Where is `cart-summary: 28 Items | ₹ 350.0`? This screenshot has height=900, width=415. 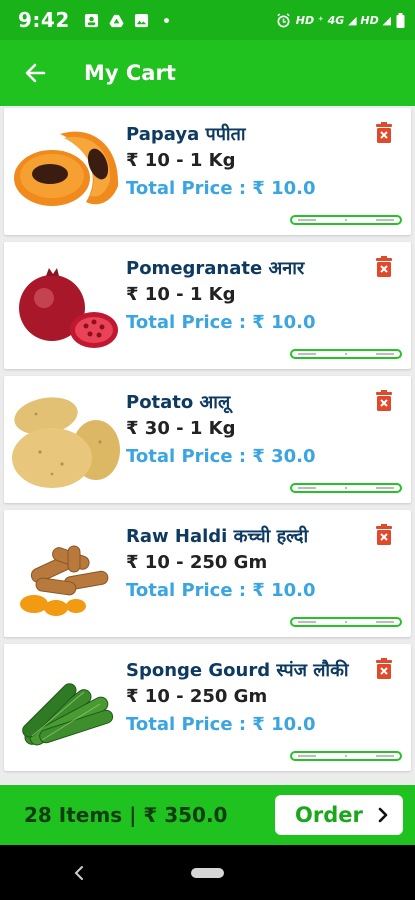
cart-summary: 28 Items | ₹ 350.0 is located at coordinates (126, 815).